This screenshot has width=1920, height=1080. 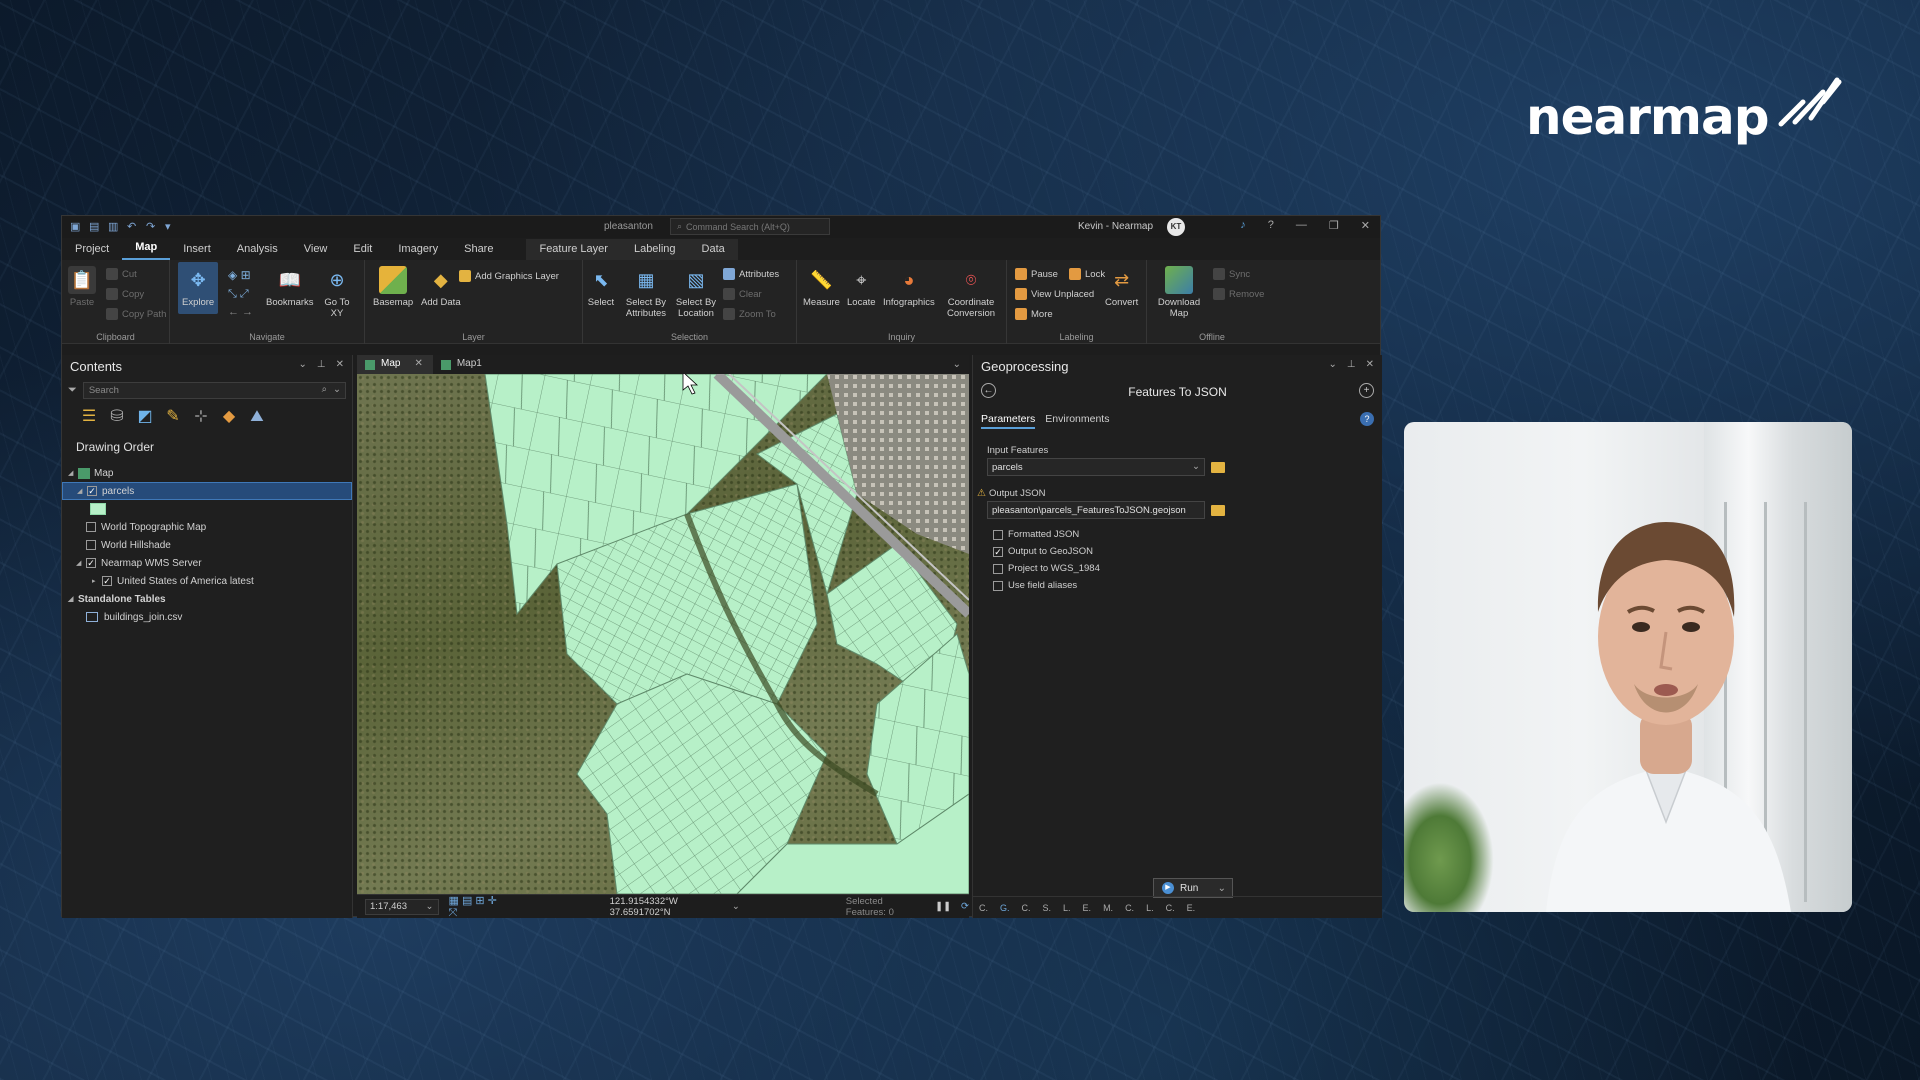 What do you see at coordinates (171, 227) in the screenshot?
I see `customize-icon: ▾` at bounding box center [171, 227].